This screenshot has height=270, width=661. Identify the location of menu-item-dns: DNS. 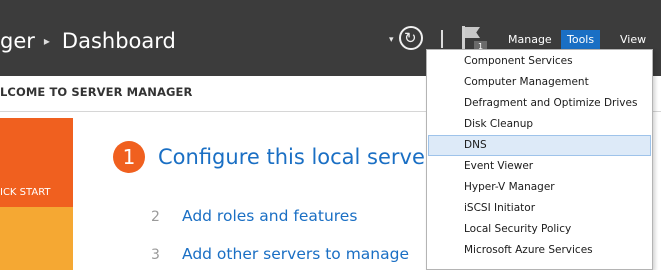
(539, 145).